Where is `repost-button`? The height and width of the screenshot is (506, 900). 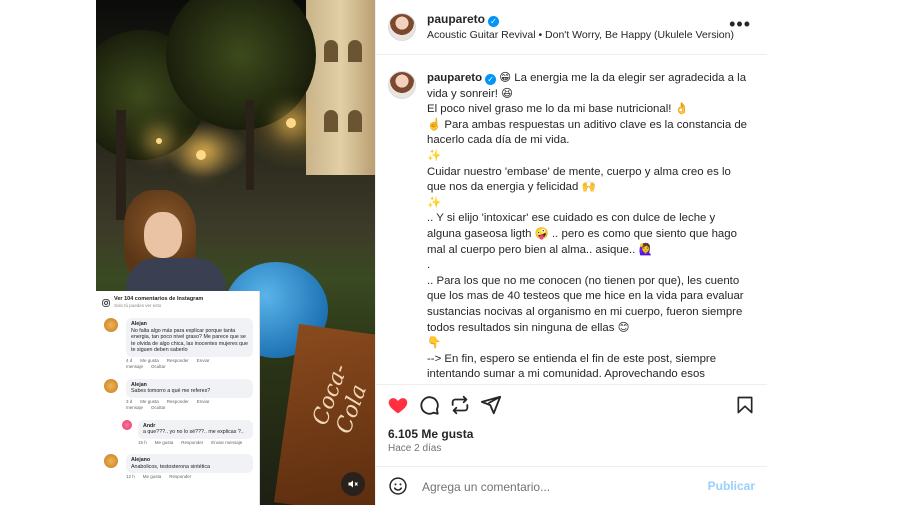 repost-button is located at coordinates (460, 405).